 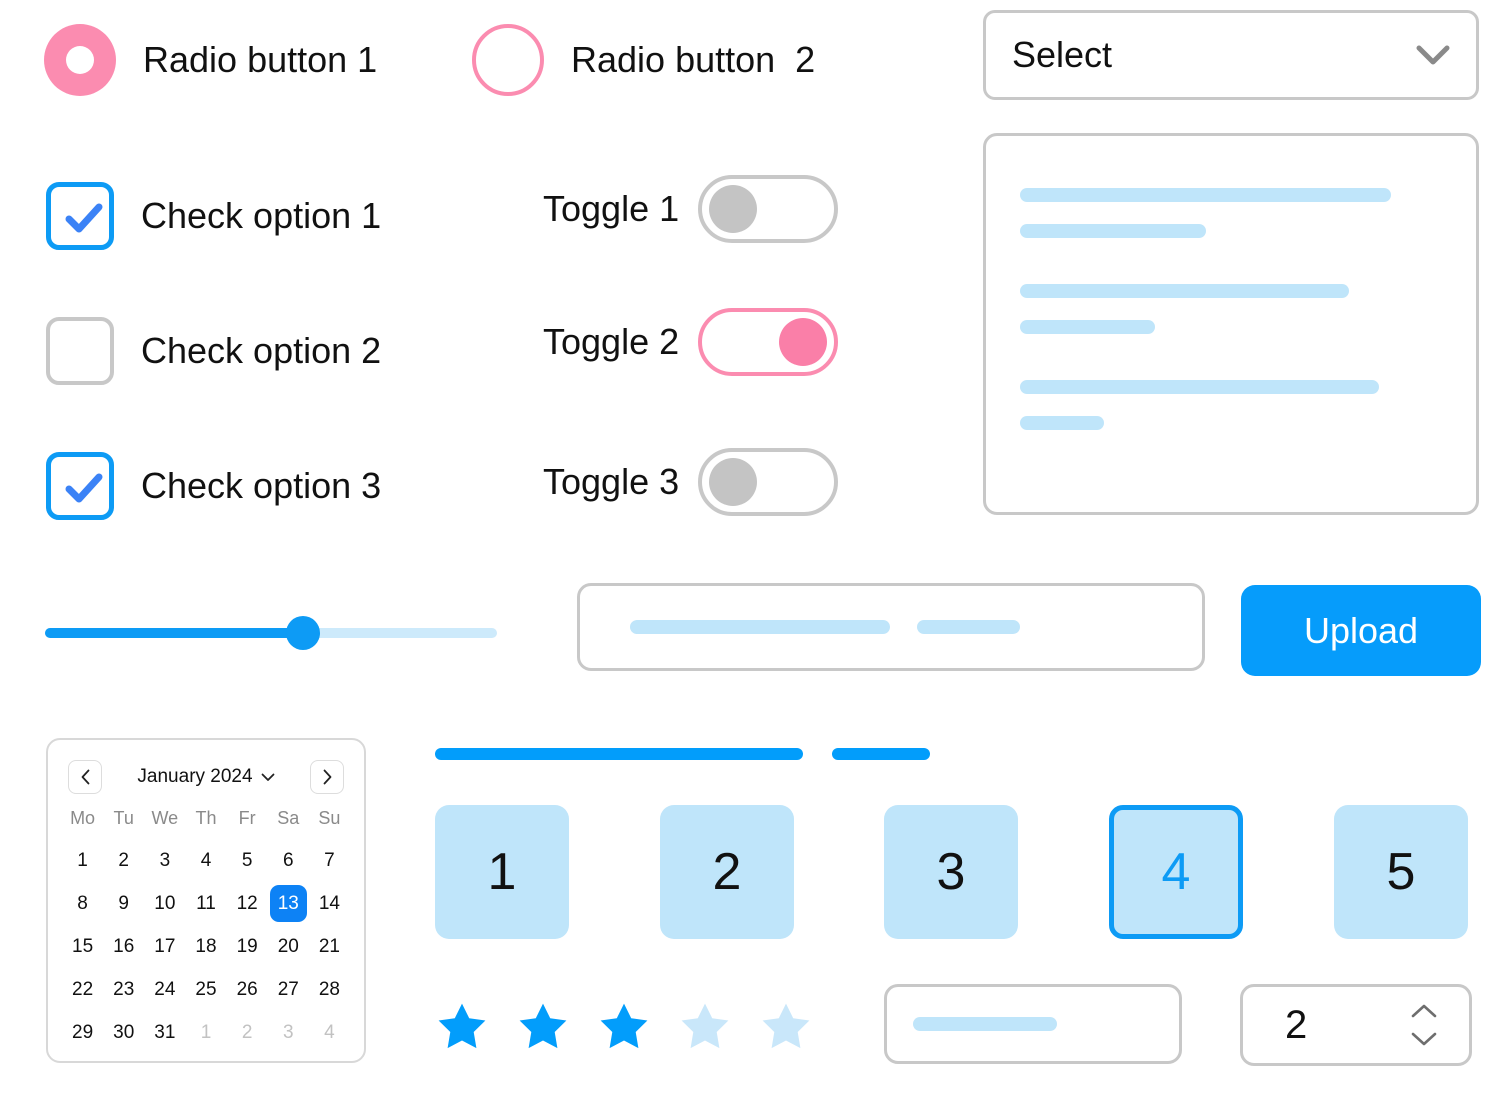 I want to click on chevron-up-icon, so click(x=1424, y=1011).